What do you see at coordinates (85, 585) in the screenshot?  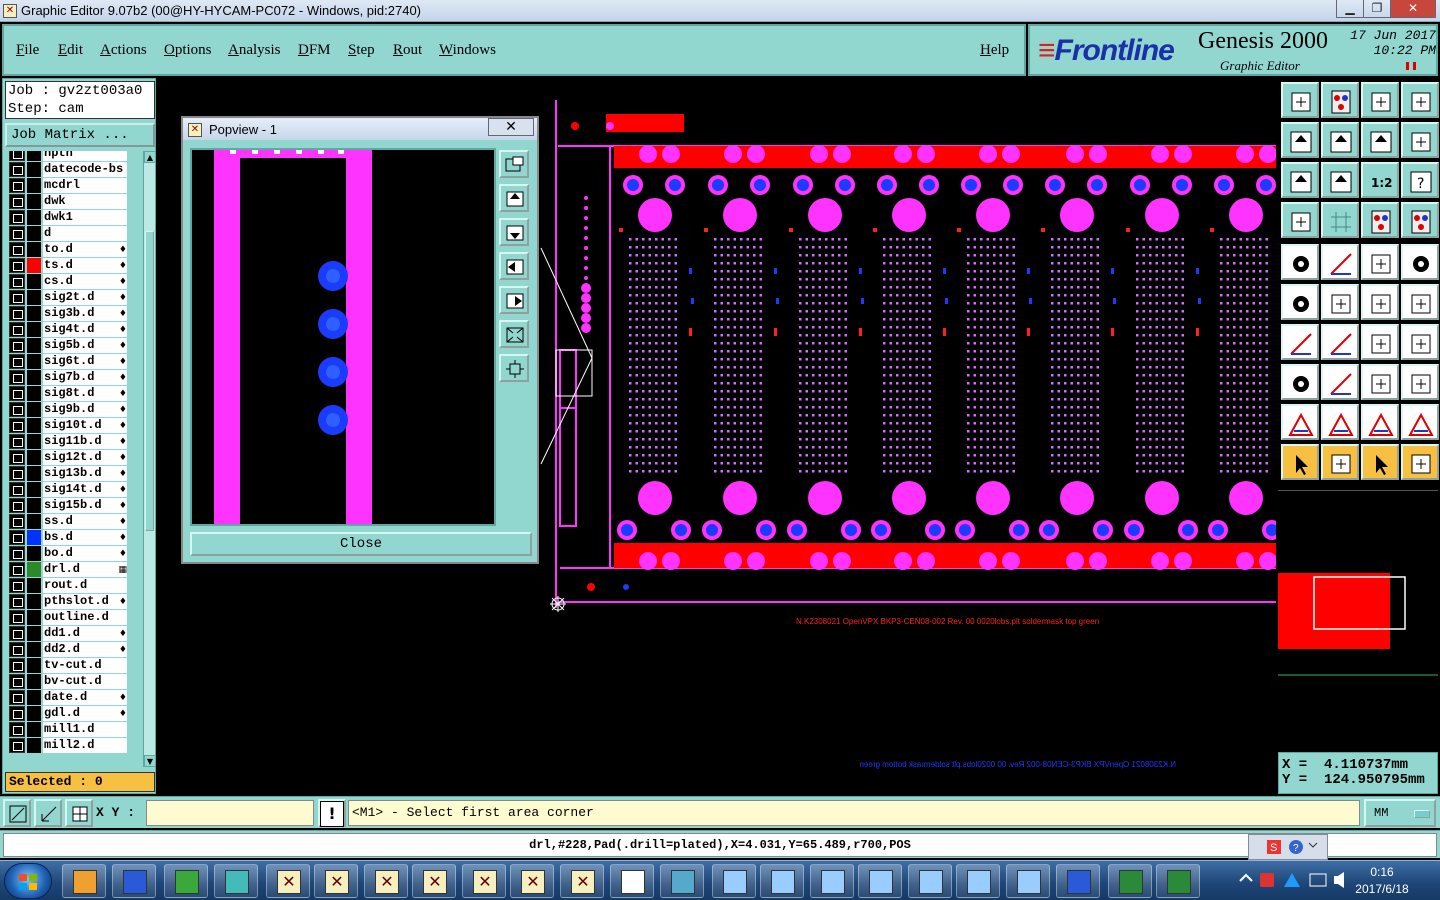 I see `layer-name: rout.d` at bounding box center [85, 585].